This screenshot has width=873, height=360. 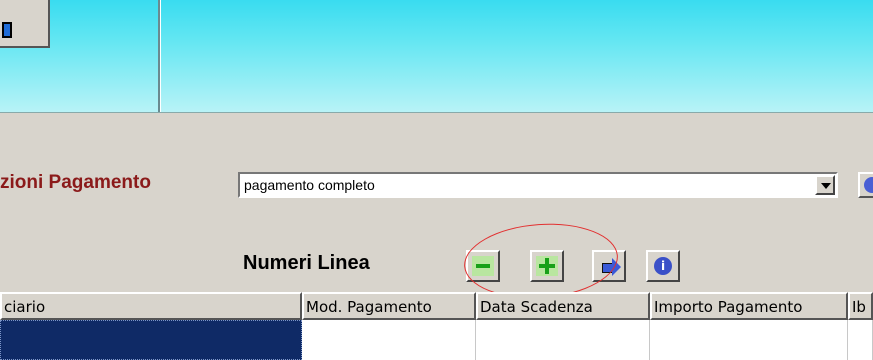 What do you see at coordinates (25, 24) in the screenshot?
I see `top-toolbar-button` at bounding box center [25, 24].